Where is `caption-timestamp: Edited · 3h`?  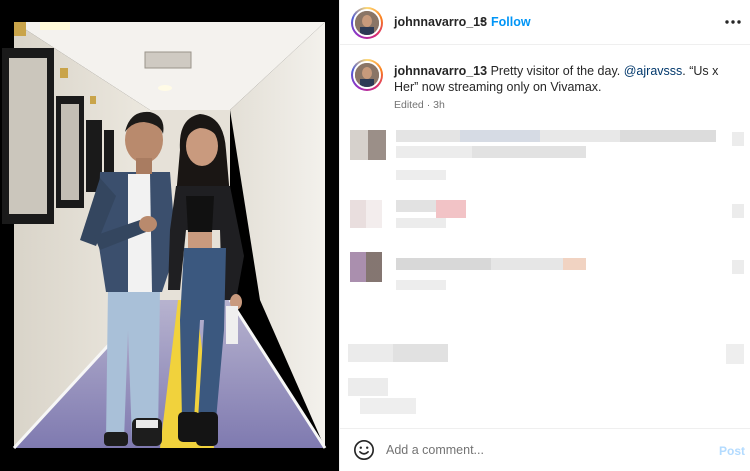 caption-timestamp: Edited · 3h is located at coordinates (419, 105).